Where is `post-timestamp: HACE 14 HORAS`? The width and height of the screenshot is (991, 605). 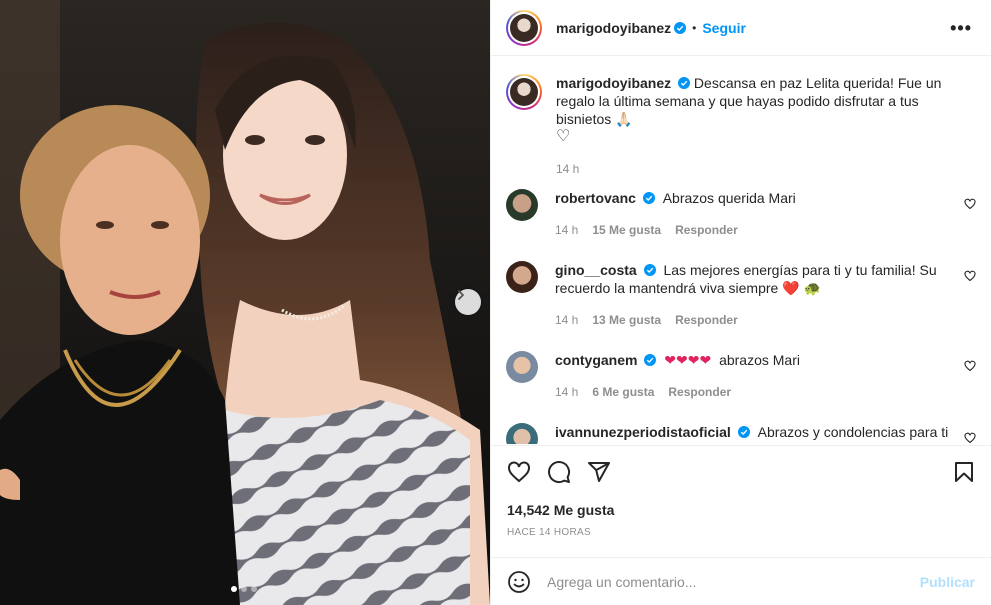
post-timestamp: HACE 14 HORAS is located at coordinates (549, 532).